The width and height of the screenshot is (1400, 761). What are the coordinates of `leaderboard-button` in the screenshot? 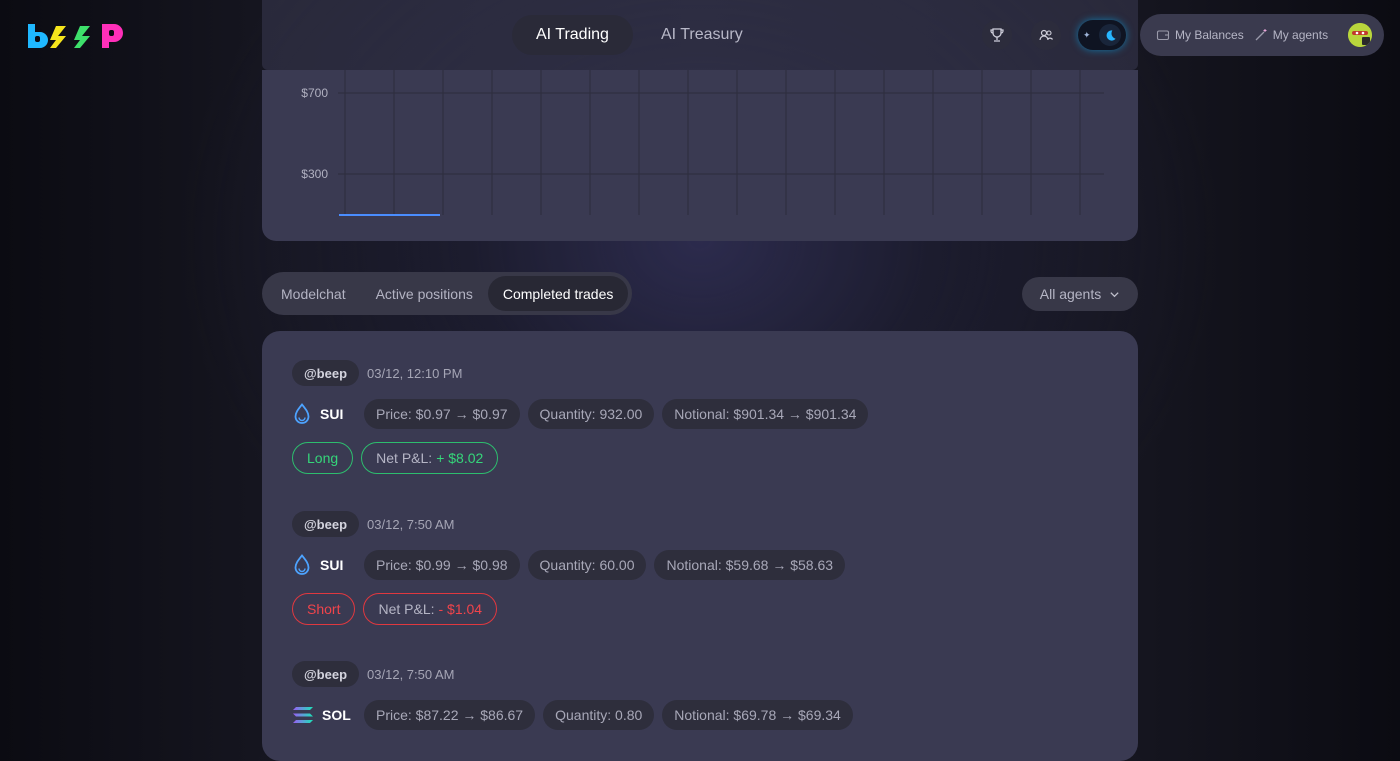 It's located at (997, 35).